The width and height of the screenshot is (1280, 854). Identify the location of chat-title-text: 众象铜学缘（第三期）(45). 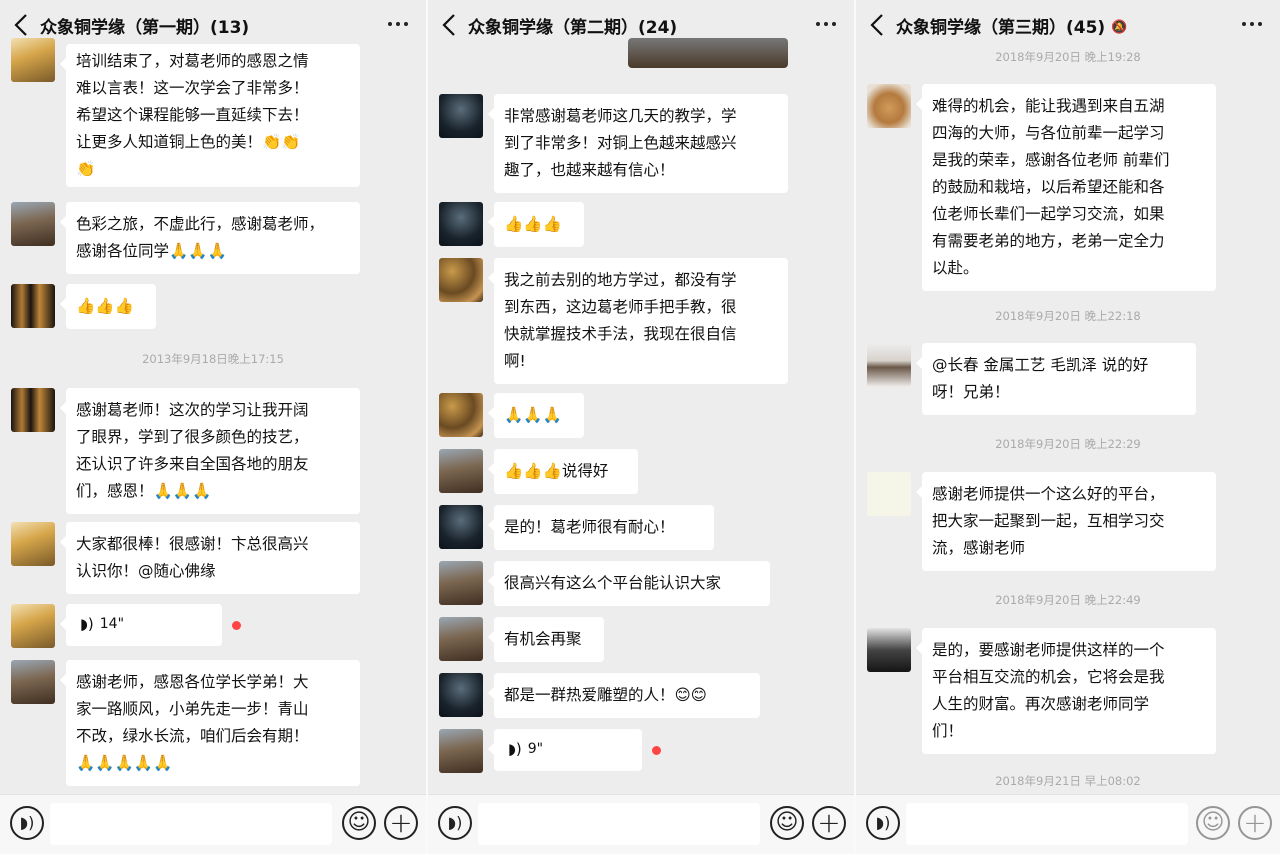
(1001, 28).